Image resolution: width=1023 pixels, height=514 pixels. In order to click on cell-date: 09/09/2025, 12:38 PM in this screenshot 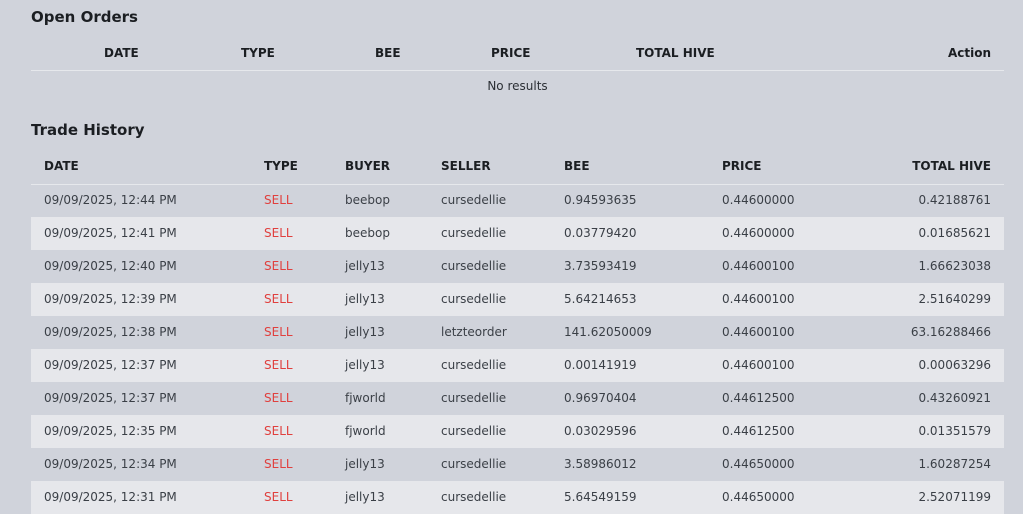, I will do `click(110, 332)`.